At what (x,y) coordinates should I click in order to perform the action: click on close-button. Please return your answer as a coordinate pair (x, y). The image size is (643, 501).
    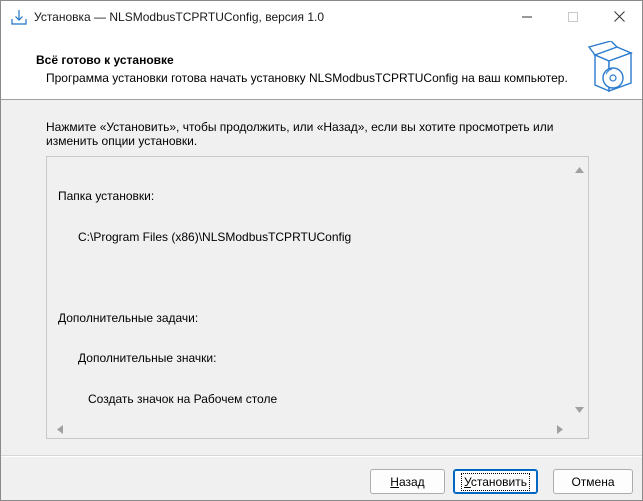
    Looking at the image, I should click on (619, 16).